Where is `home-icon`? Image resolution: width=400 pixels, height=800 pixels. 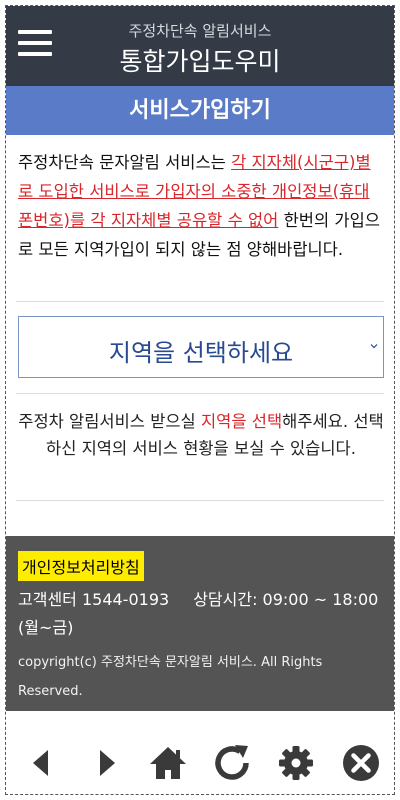 home-icon is located at coordinates (168, 763).